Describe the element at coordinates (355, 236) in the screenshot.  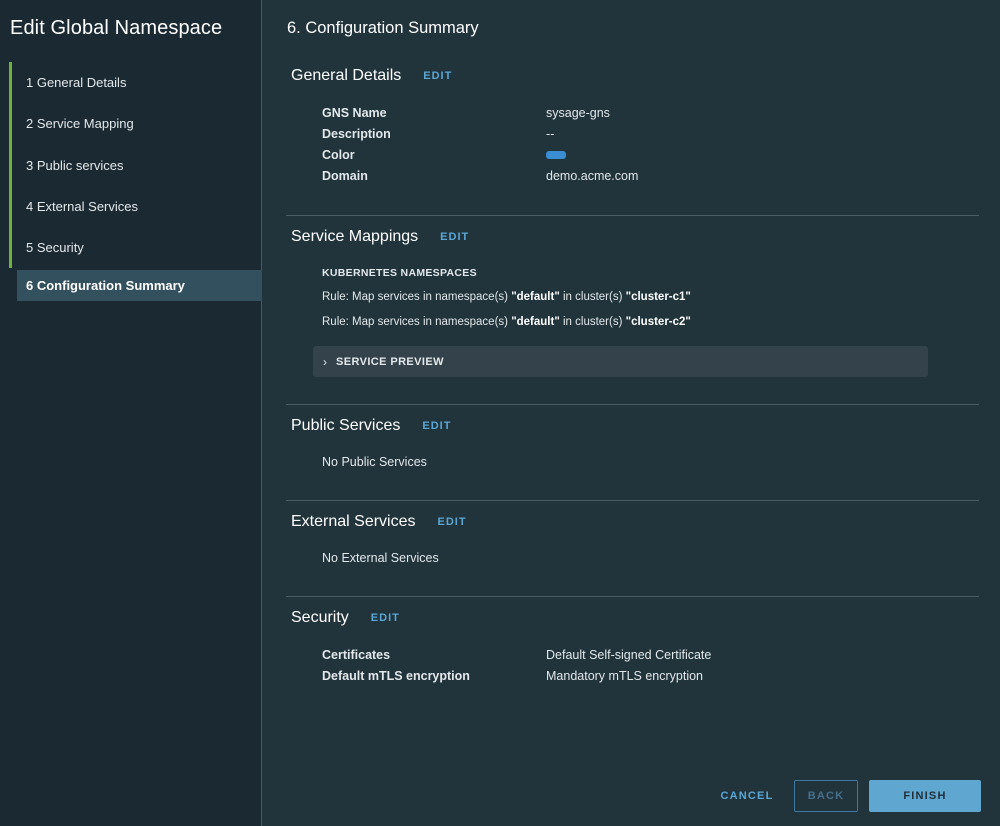
I see `service-mappings-title: Service Mappings` at that location.